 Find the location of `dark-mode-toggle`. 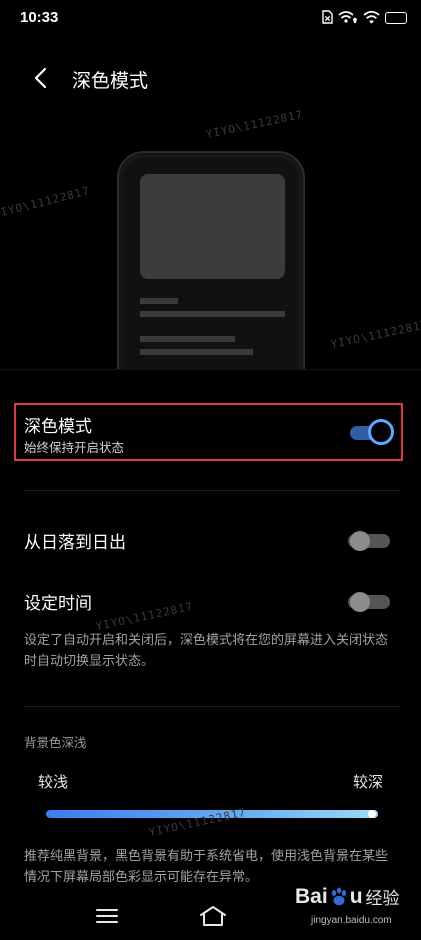

dark-mode-toggle is located at coordinates (371, 432).